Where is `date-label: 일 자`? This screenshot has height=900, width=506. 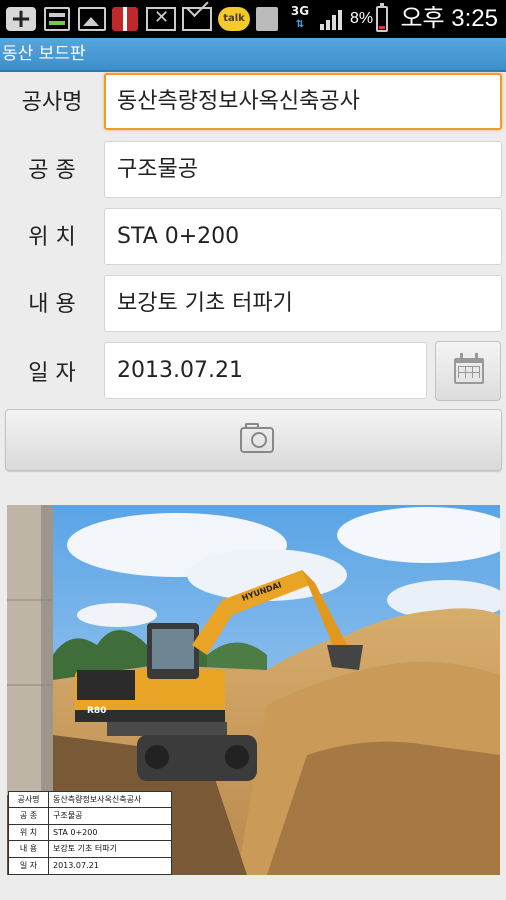
date-label: 일 자 is located at coordinates (52, 373).